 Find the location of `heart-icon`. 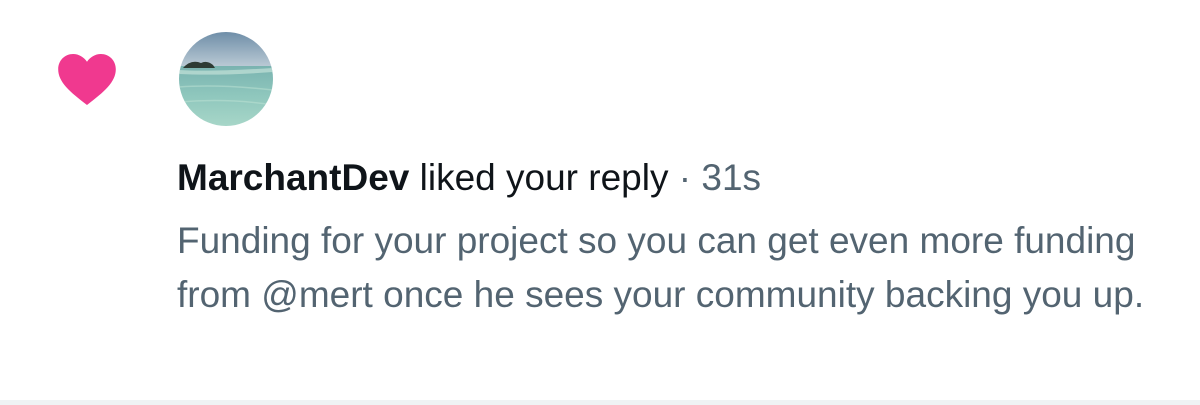

heart-icon is located at coordinates (87, 79).